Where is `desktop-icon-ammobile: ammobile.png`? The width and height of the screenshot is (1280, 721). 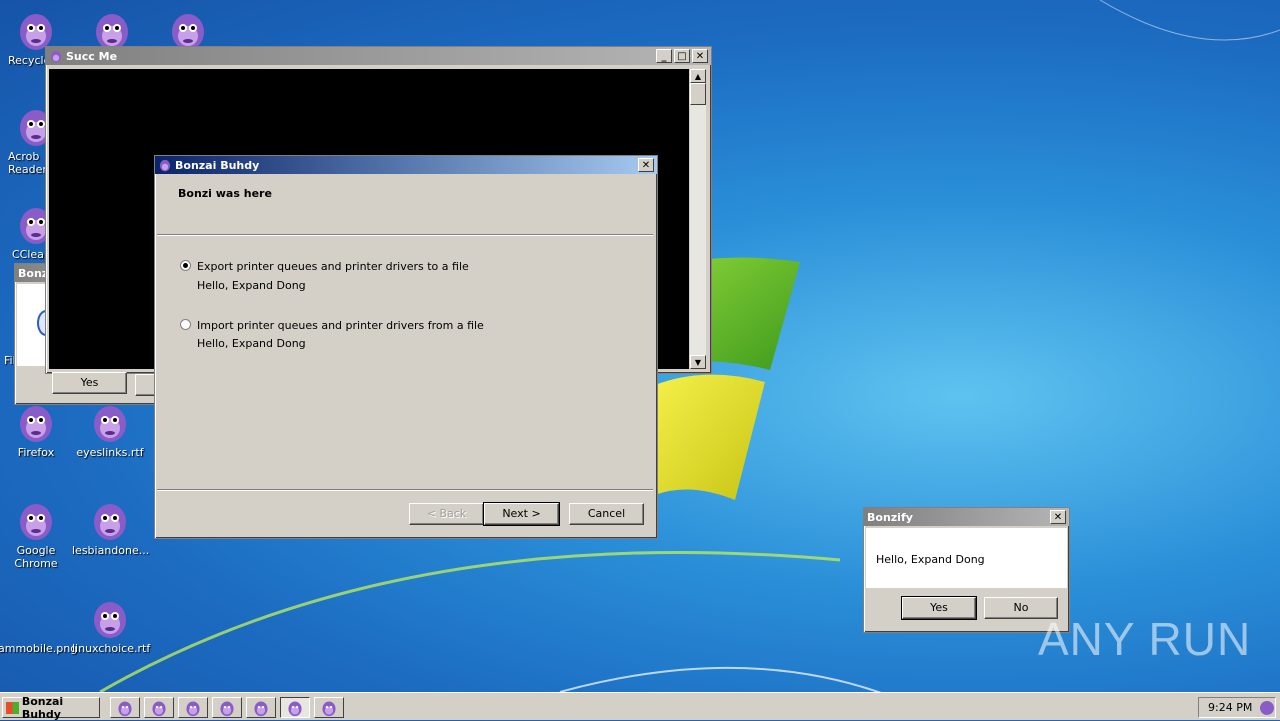 desktop-icon-ammobile: ammobile.png is located at coordinates (39, 625).